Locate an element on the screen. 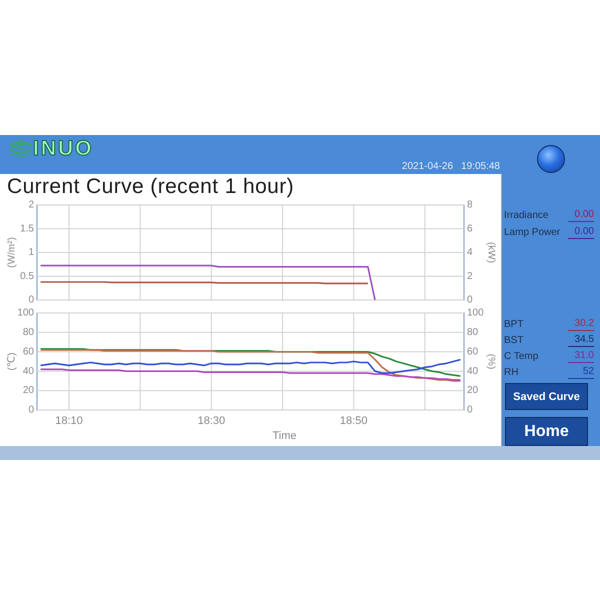  axis-title: (%) is located at coordinates (490, 362).